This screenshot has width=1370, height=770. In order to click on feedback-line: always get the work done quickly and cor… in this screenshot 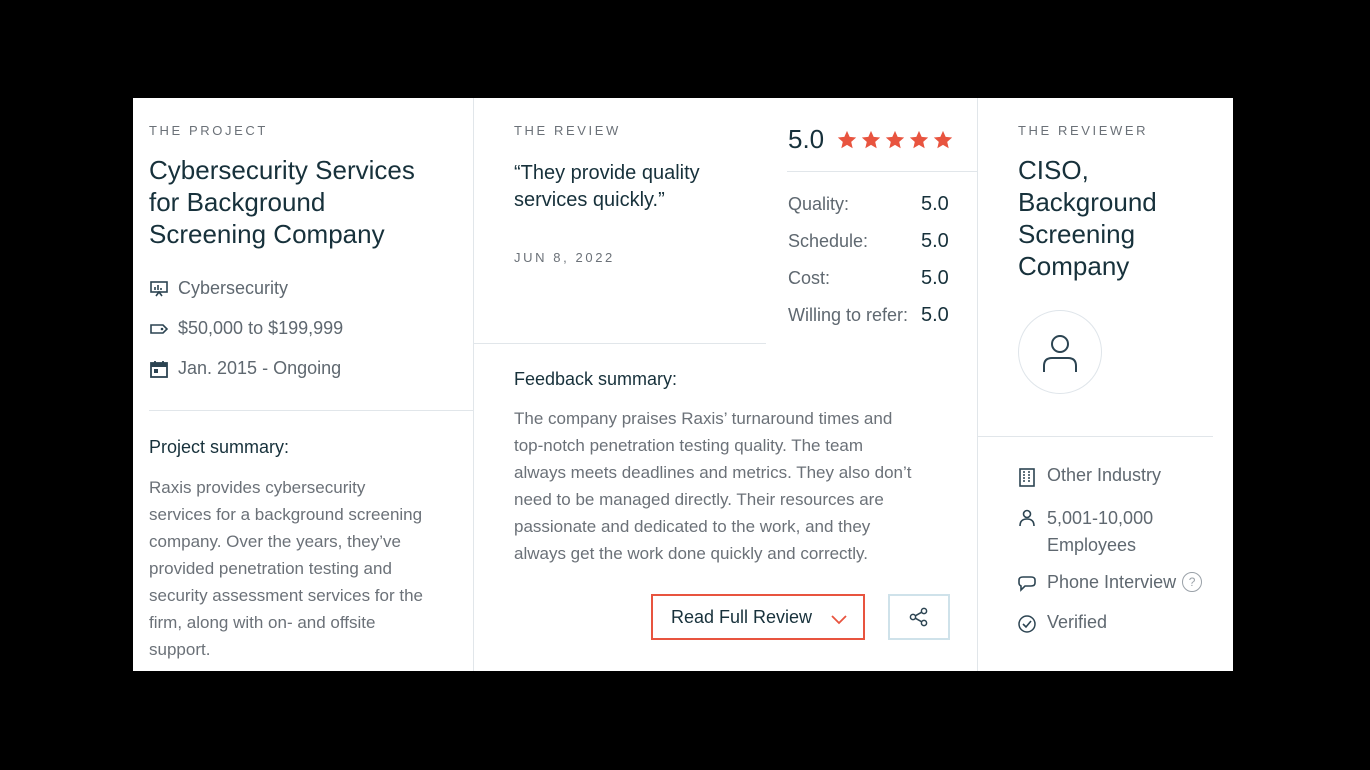, I will do `click(691, 553)`.